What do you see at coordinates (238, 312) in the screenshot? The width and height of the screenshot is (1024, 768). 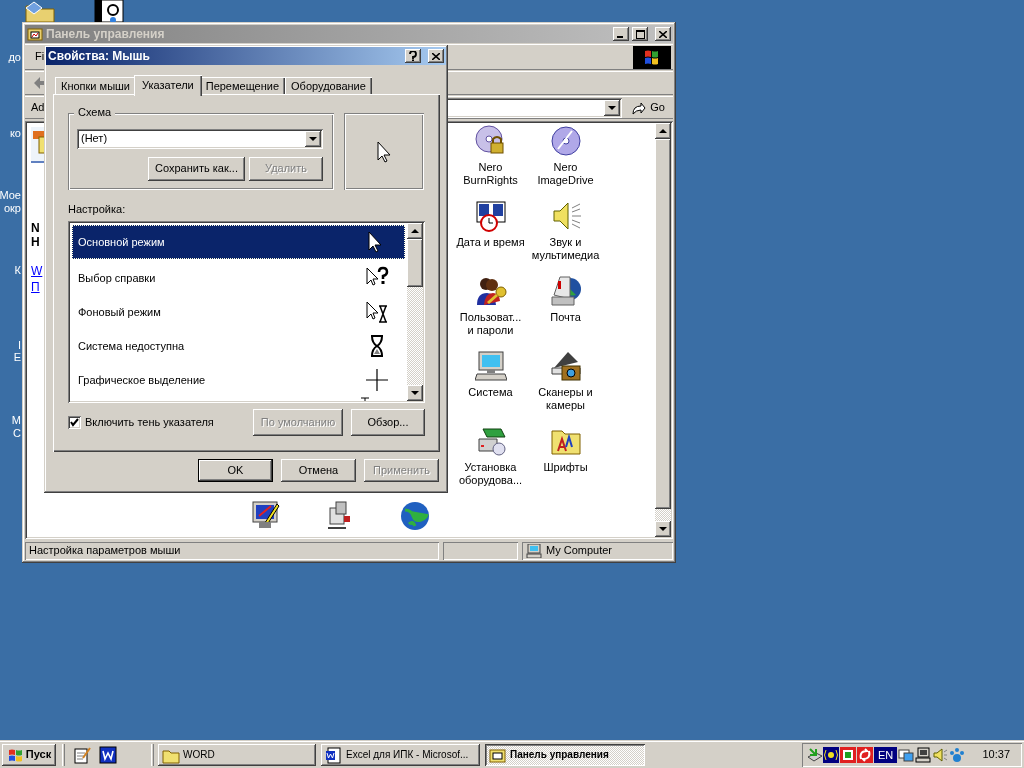 I see `list-item: Фоновый режим` at bounding box center [238, 312].